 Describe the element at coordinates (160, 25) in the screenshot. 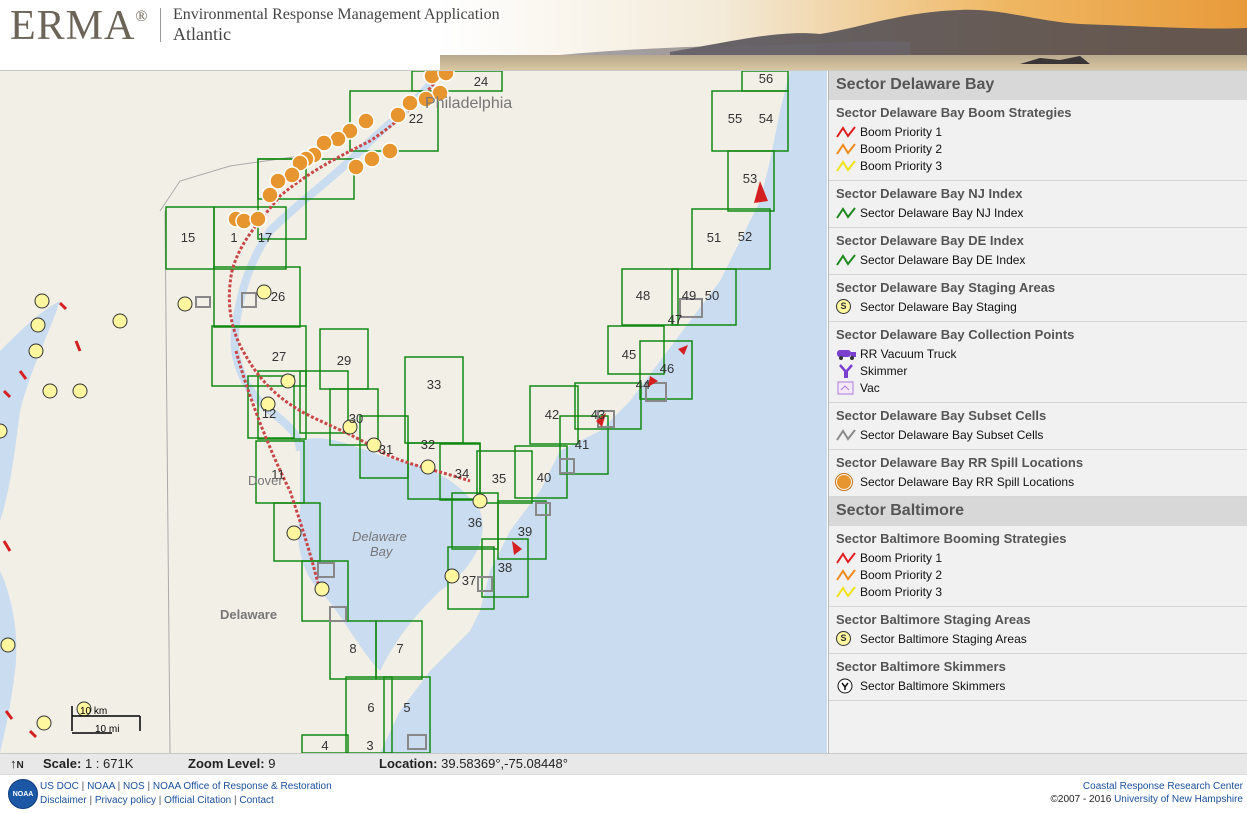

I see `logo-divider` at that location.